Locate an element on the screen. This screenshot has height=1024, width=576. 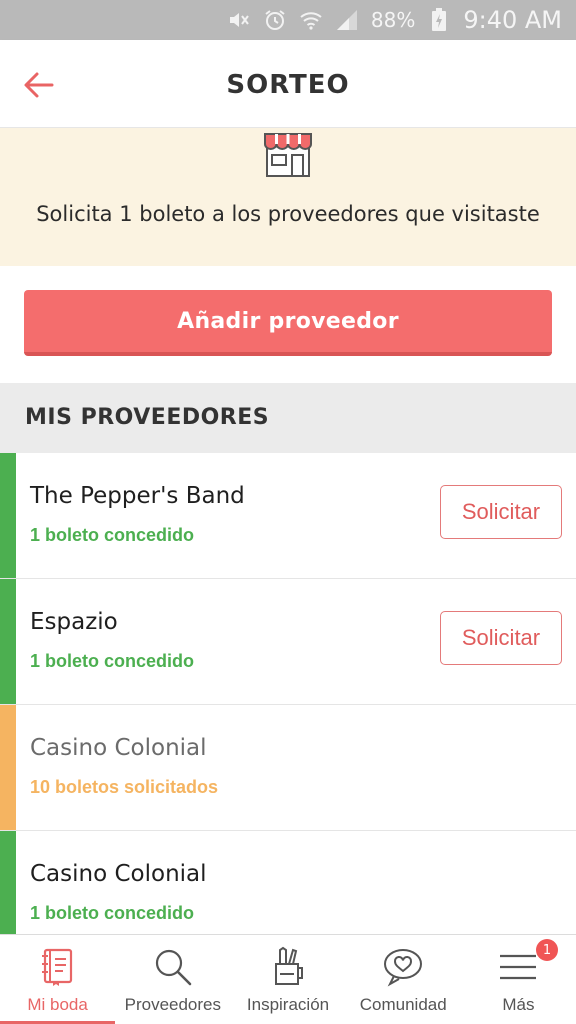
section-title: MIS PROVEEDORES is located at coordinates (147, 417).